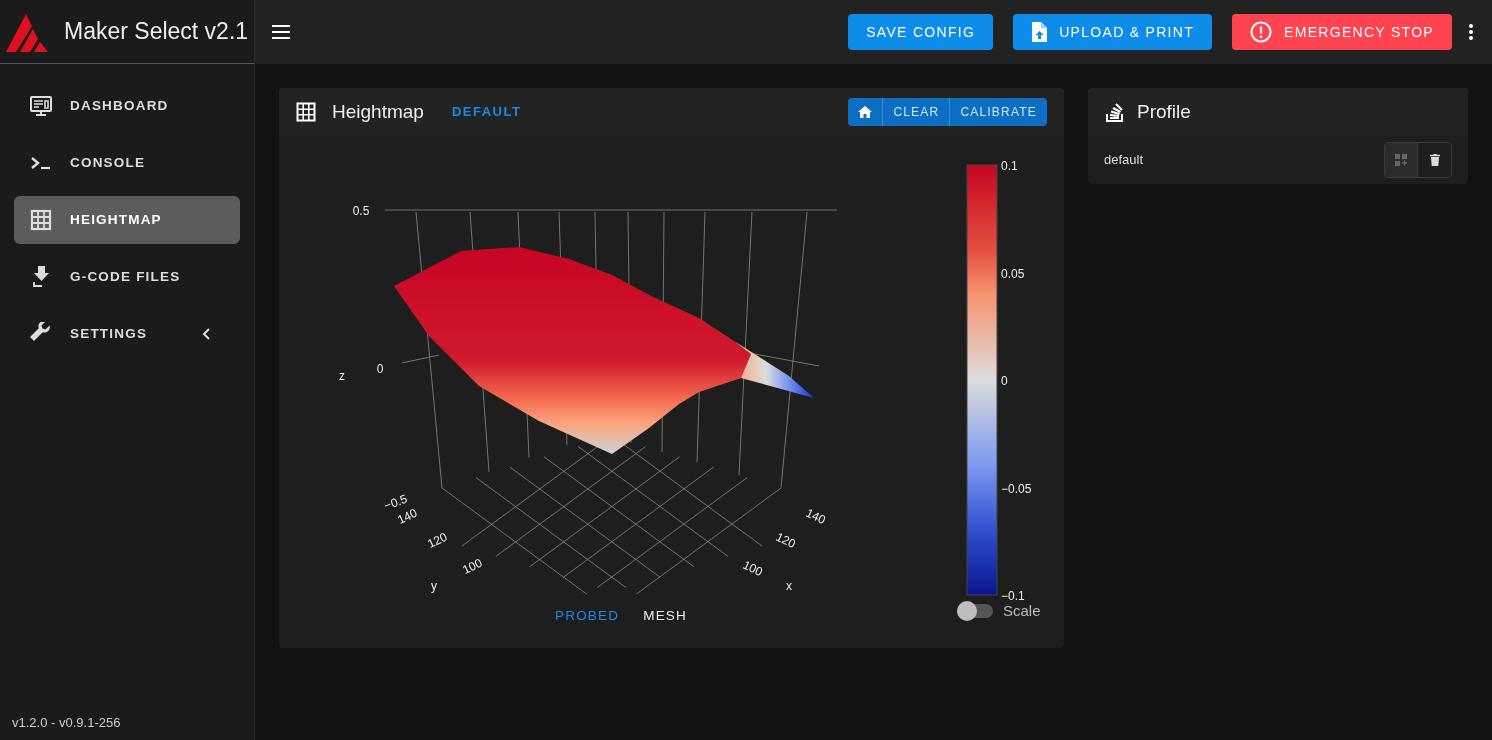 This screenshot has width=1492, height=740. Describe the element at coordinates (789, 586) in the screenshot. I see `axis-title: x` at that location.